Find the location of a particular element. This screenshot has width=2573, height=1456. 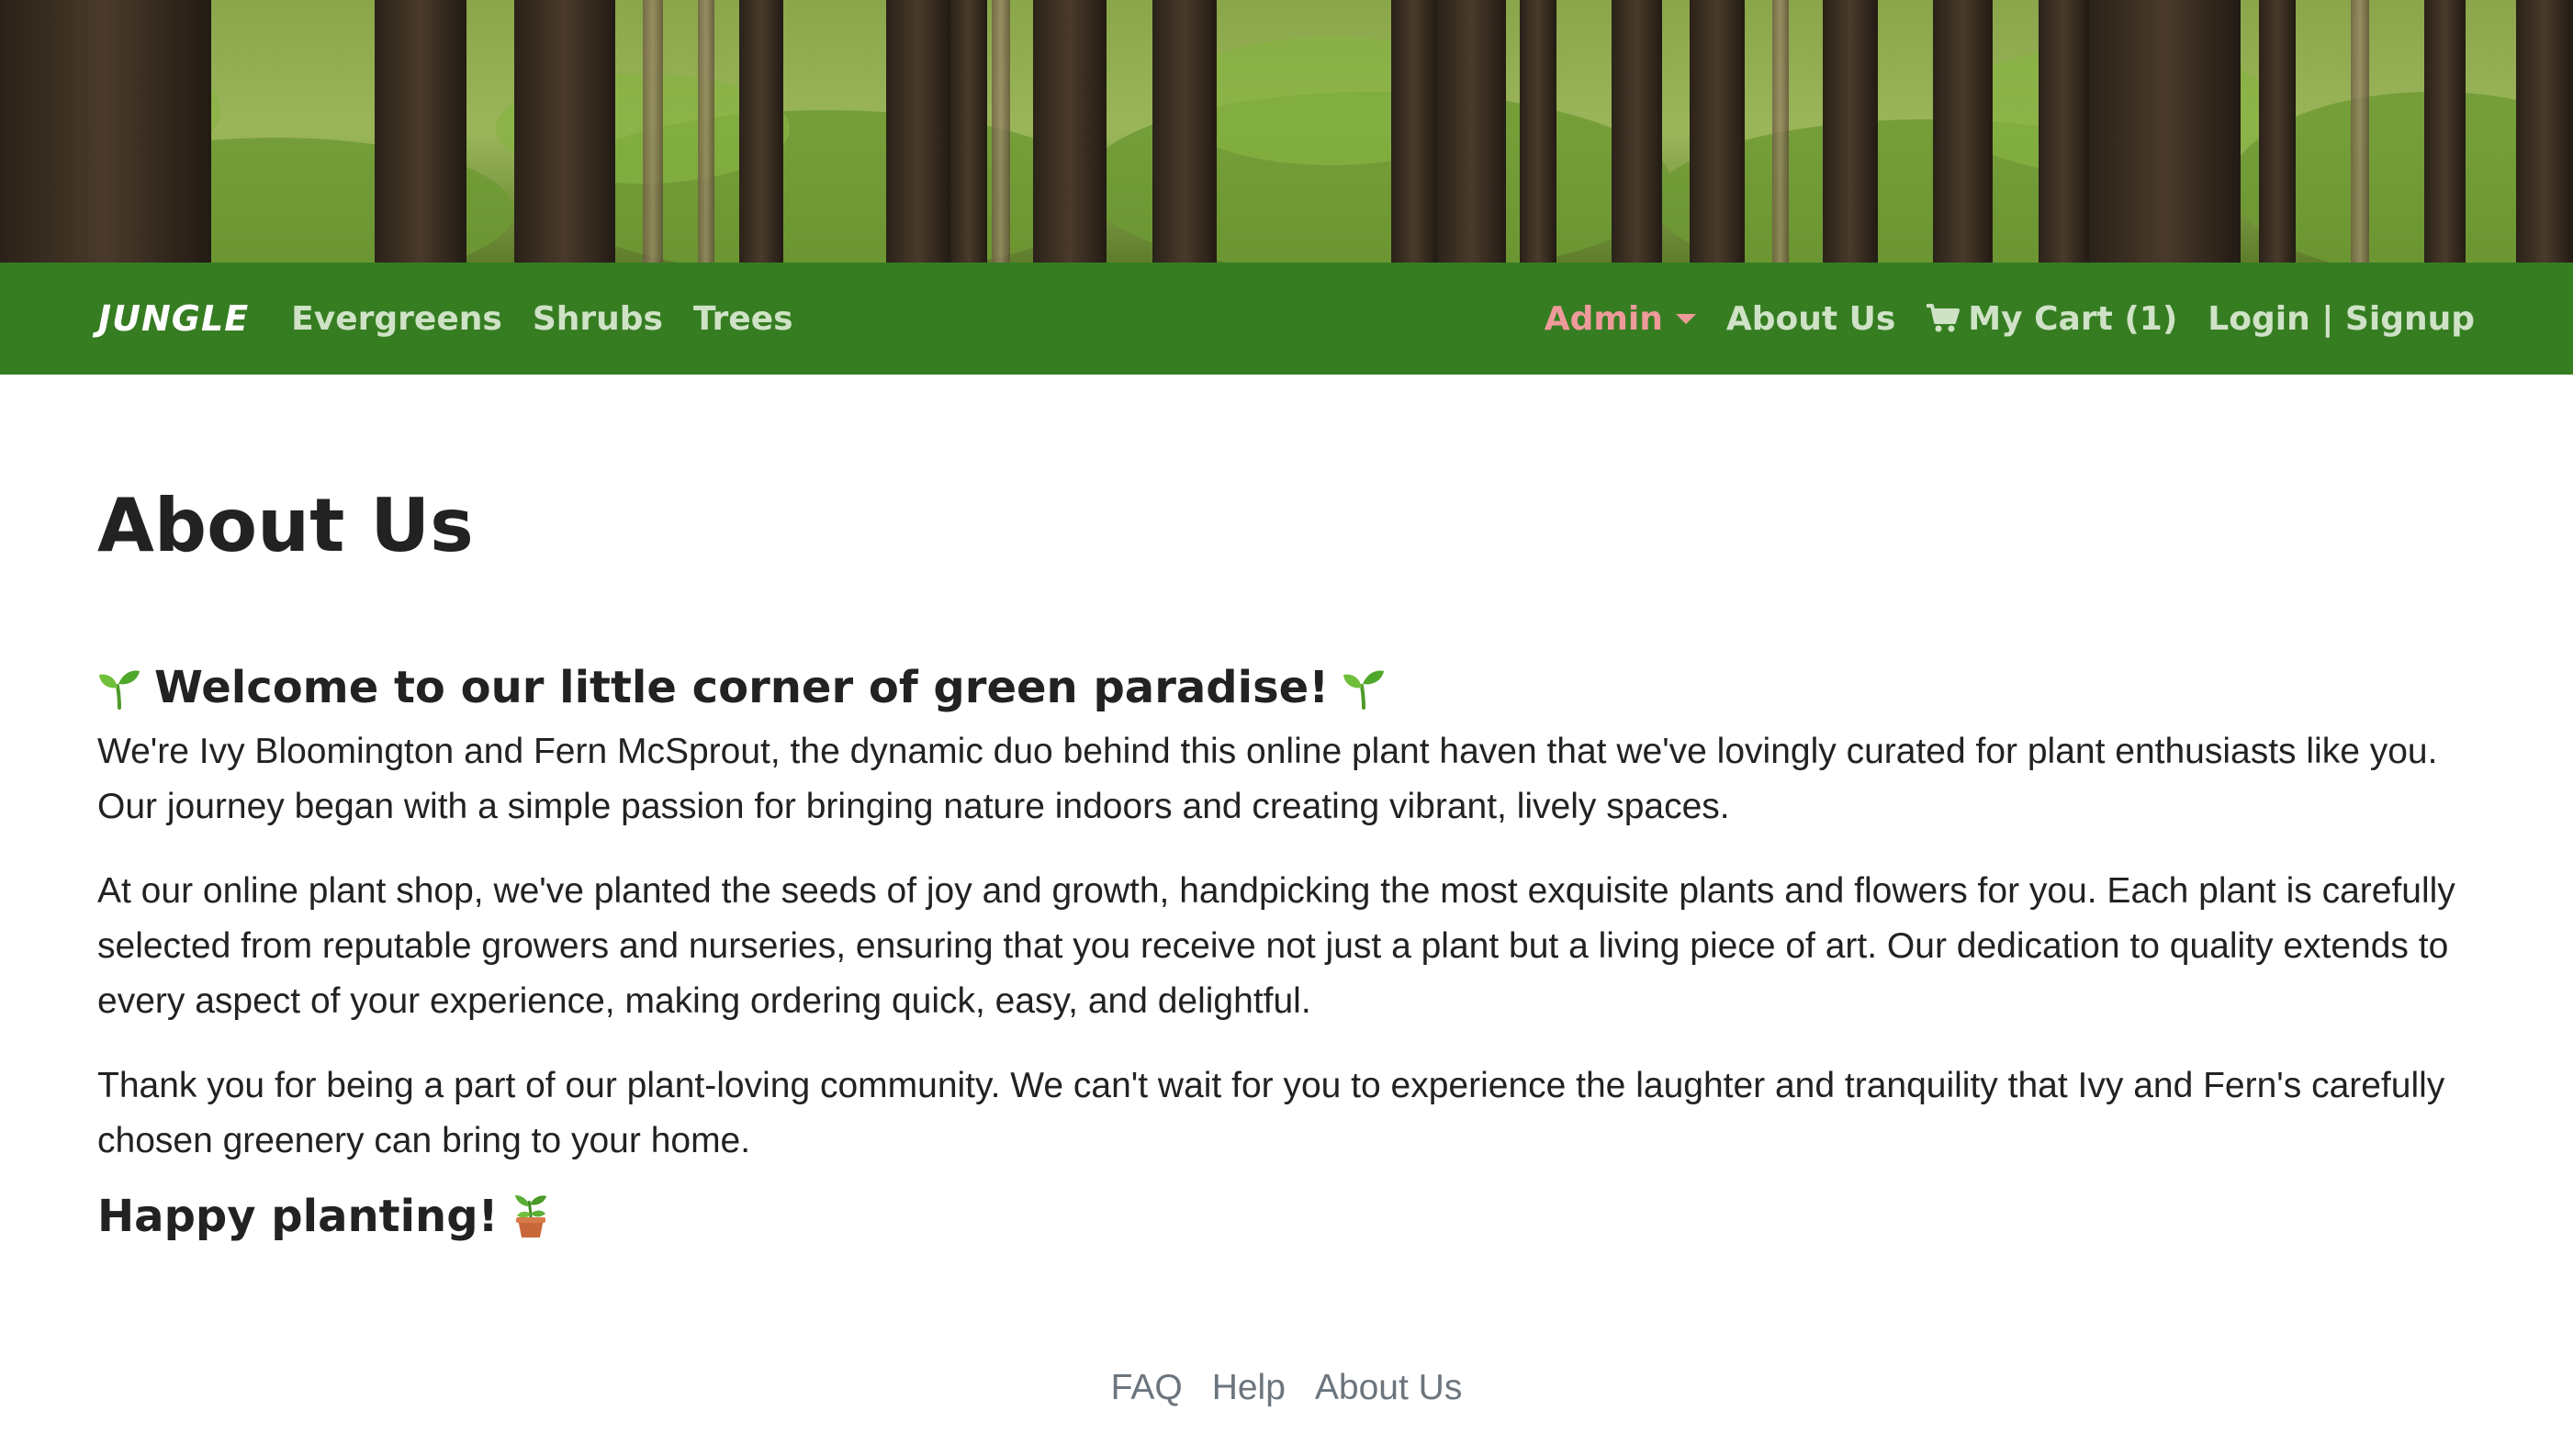

footer-links: FAQ Help About Us is located at coordinates (1286, 1388).